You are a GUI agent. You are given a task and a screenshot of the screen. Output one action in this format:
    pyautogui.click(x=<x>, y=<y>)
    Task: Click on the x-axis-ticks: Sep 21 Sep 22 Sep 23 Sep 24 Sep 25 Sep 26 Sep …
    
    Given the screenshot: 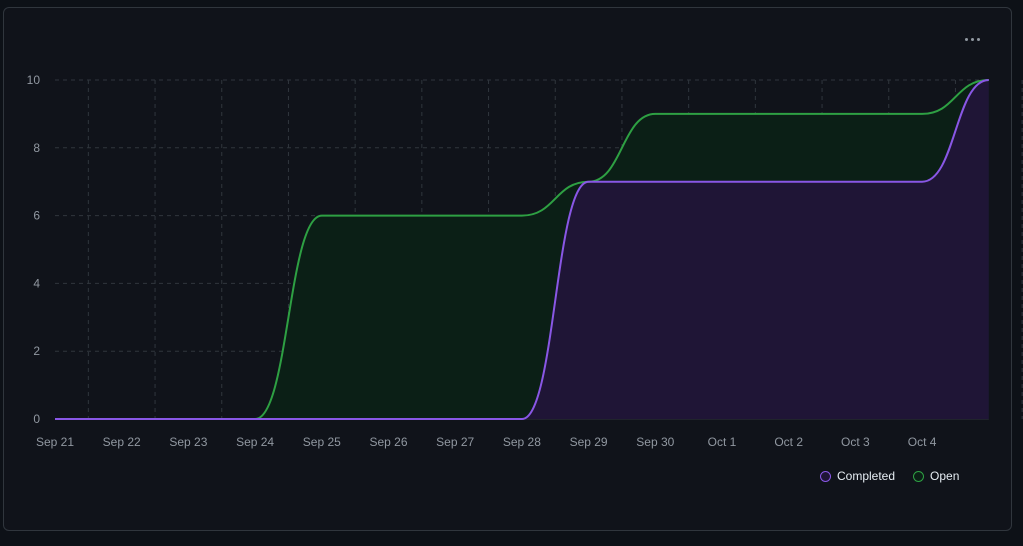 What is the action you would take?
    pyautogui.click(x=486, y=442)
    